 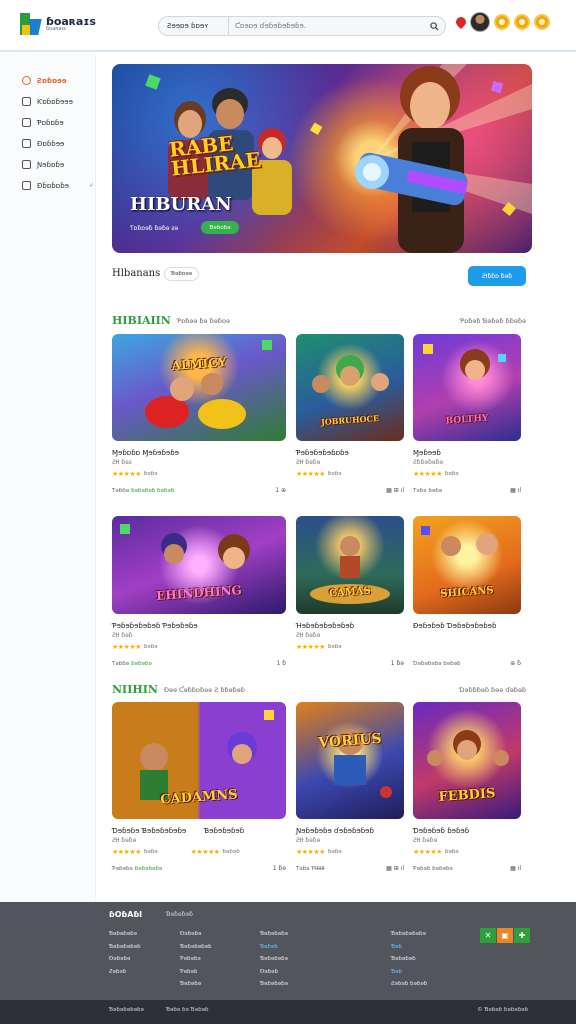 What do you see at coordinates (310, 868) in the screenshot?
I see `game-price: Ƭɘɓɘ ƤƗƗƗƗƗƗ` at bounding box center [310, 868].